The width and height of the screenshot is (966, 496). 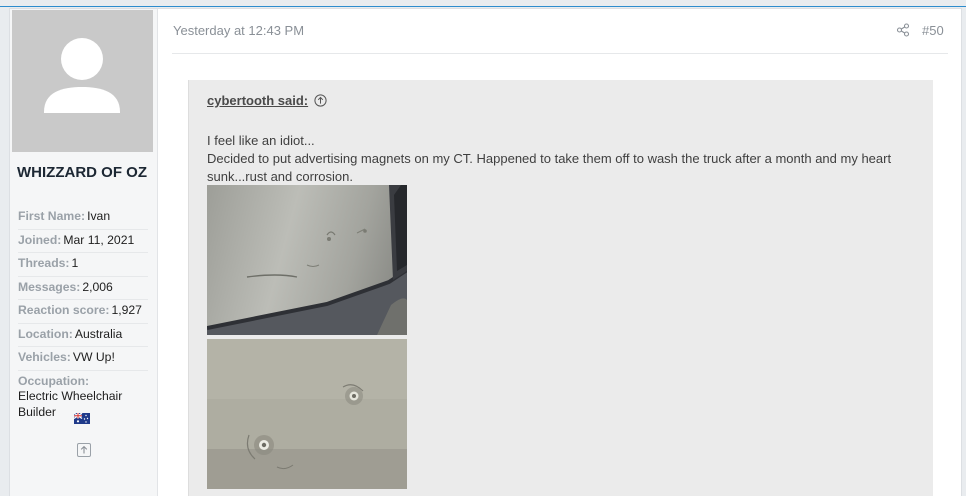 I want to click on info-value: Mar 11, 2021, so click(x=99, y=239).